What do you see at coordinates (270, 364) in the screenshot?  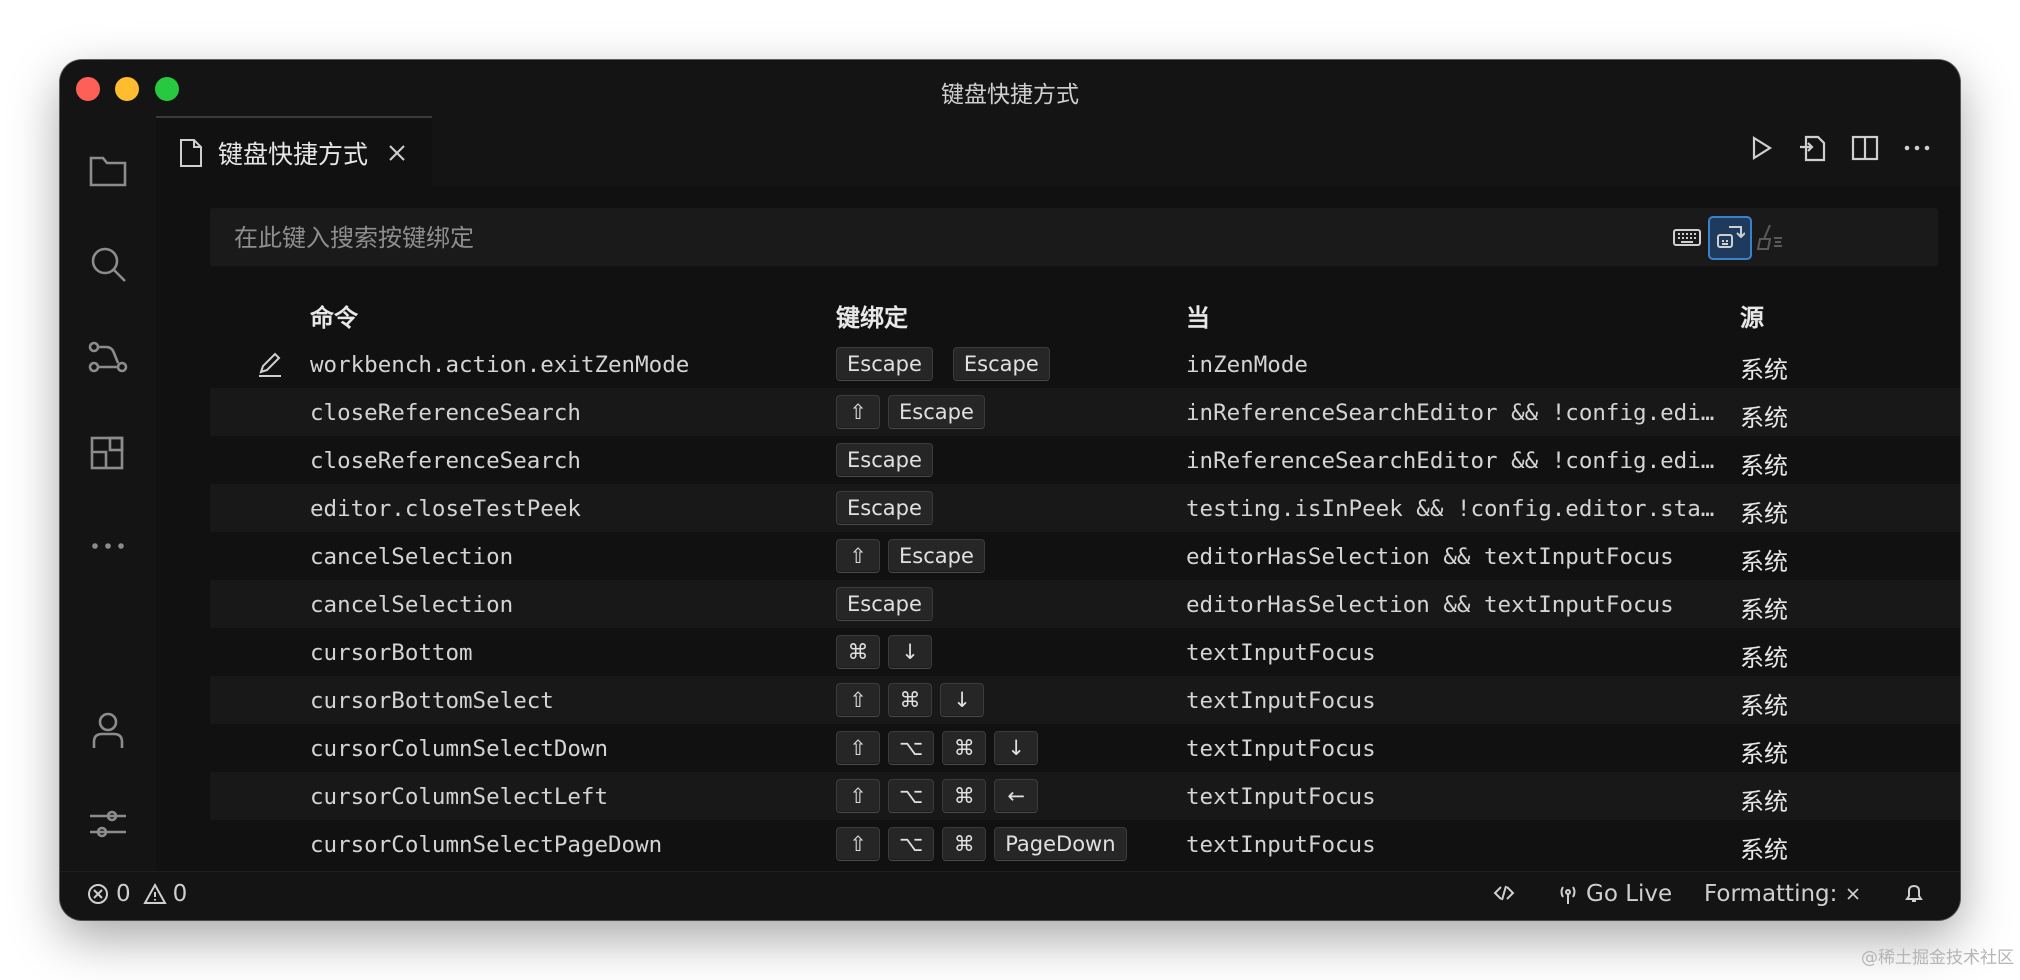 I see `edit-keybinding-icon` at bounding box center [270, 364].